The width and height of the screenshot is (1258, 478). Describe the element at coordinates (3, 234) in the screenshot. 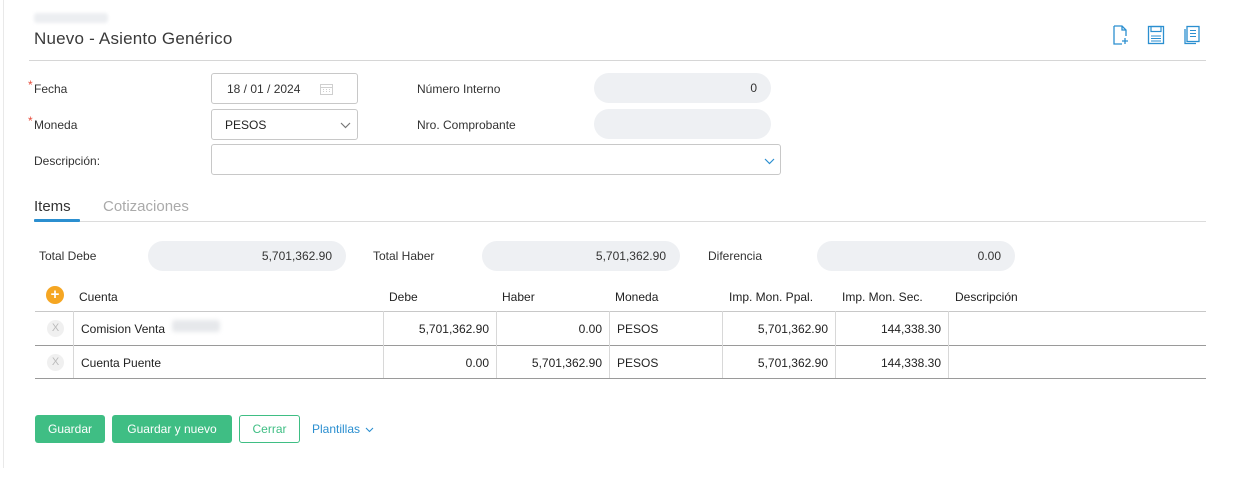

I see `page-frame-border` at that location.